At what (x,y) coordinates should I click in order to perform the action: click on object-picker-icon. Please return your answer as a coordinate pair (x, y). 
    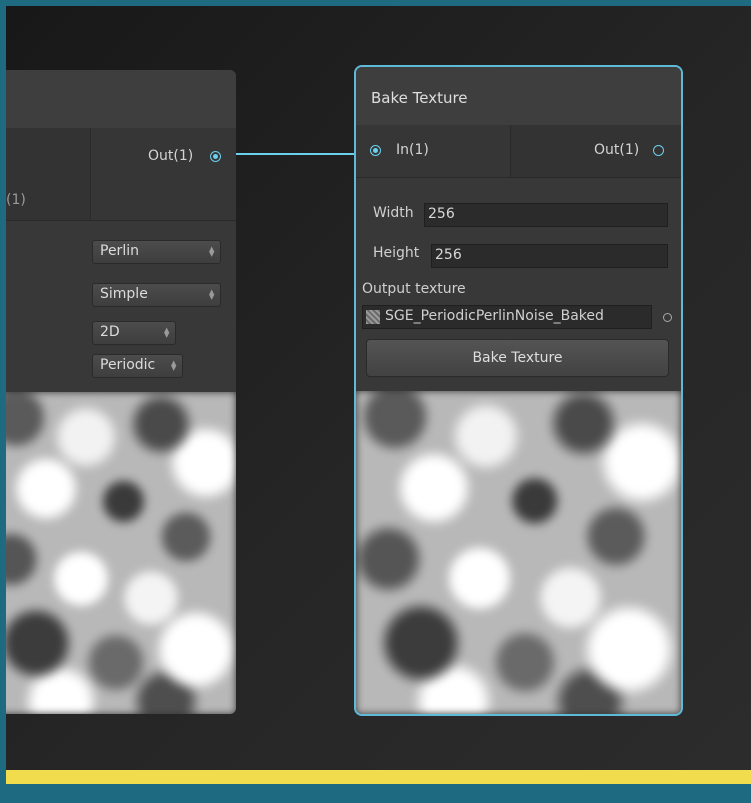
    Looking at the image, I should click on (667, 317).